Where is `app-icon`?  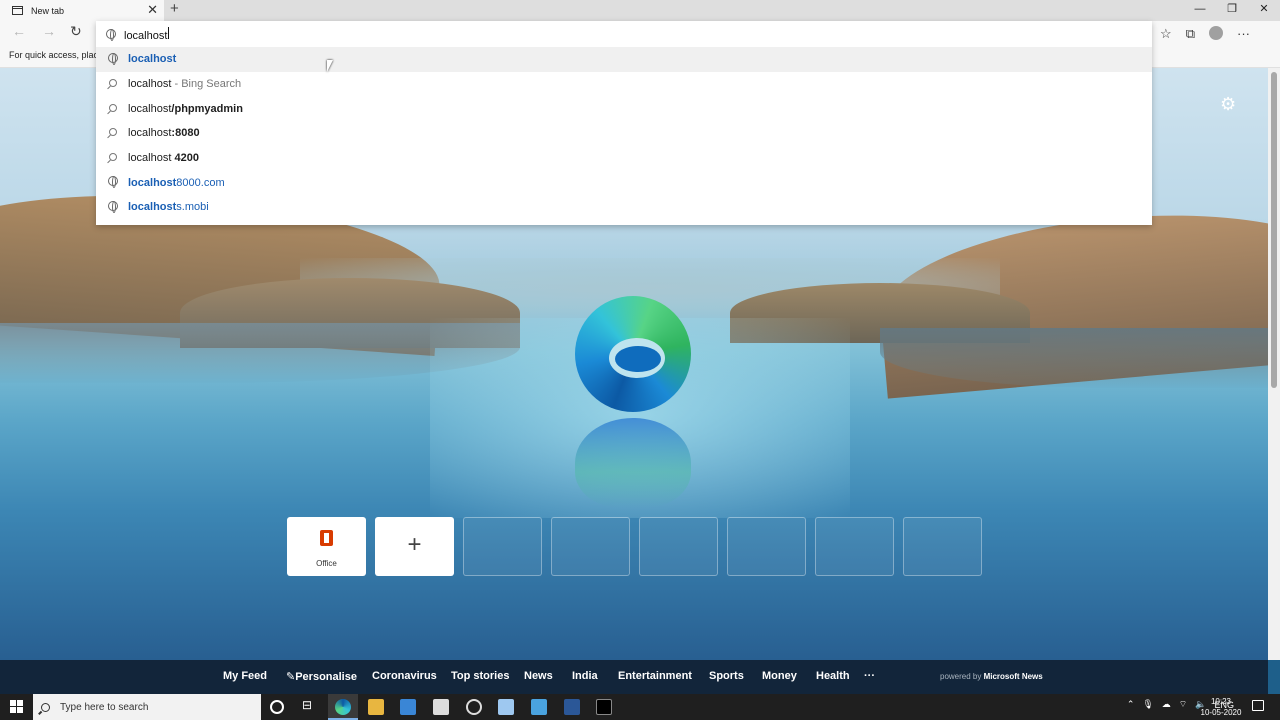 app-icon is located at coordinates (506, 707).